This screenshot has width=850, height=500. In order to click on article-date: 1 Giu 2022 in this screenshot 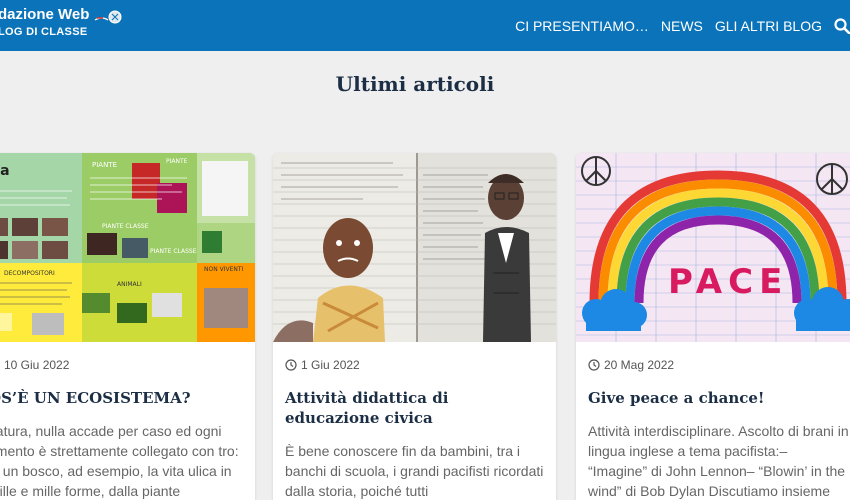, I will do `click(322, 365)`.